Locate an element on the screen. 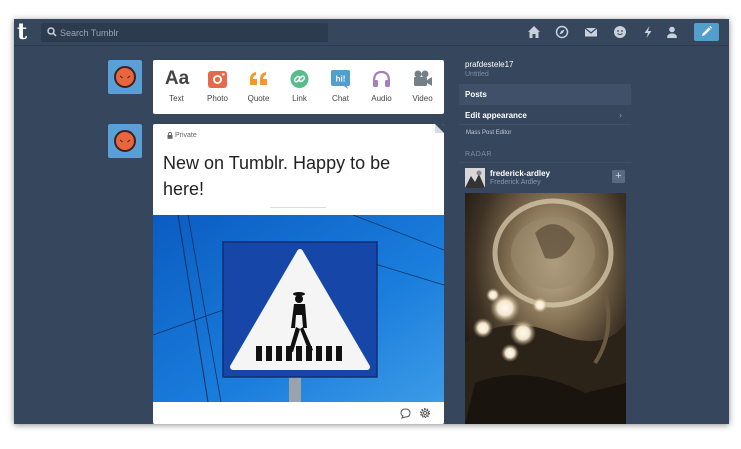  sidebar-item-posts: Posts is located at coordinates (545, 94).